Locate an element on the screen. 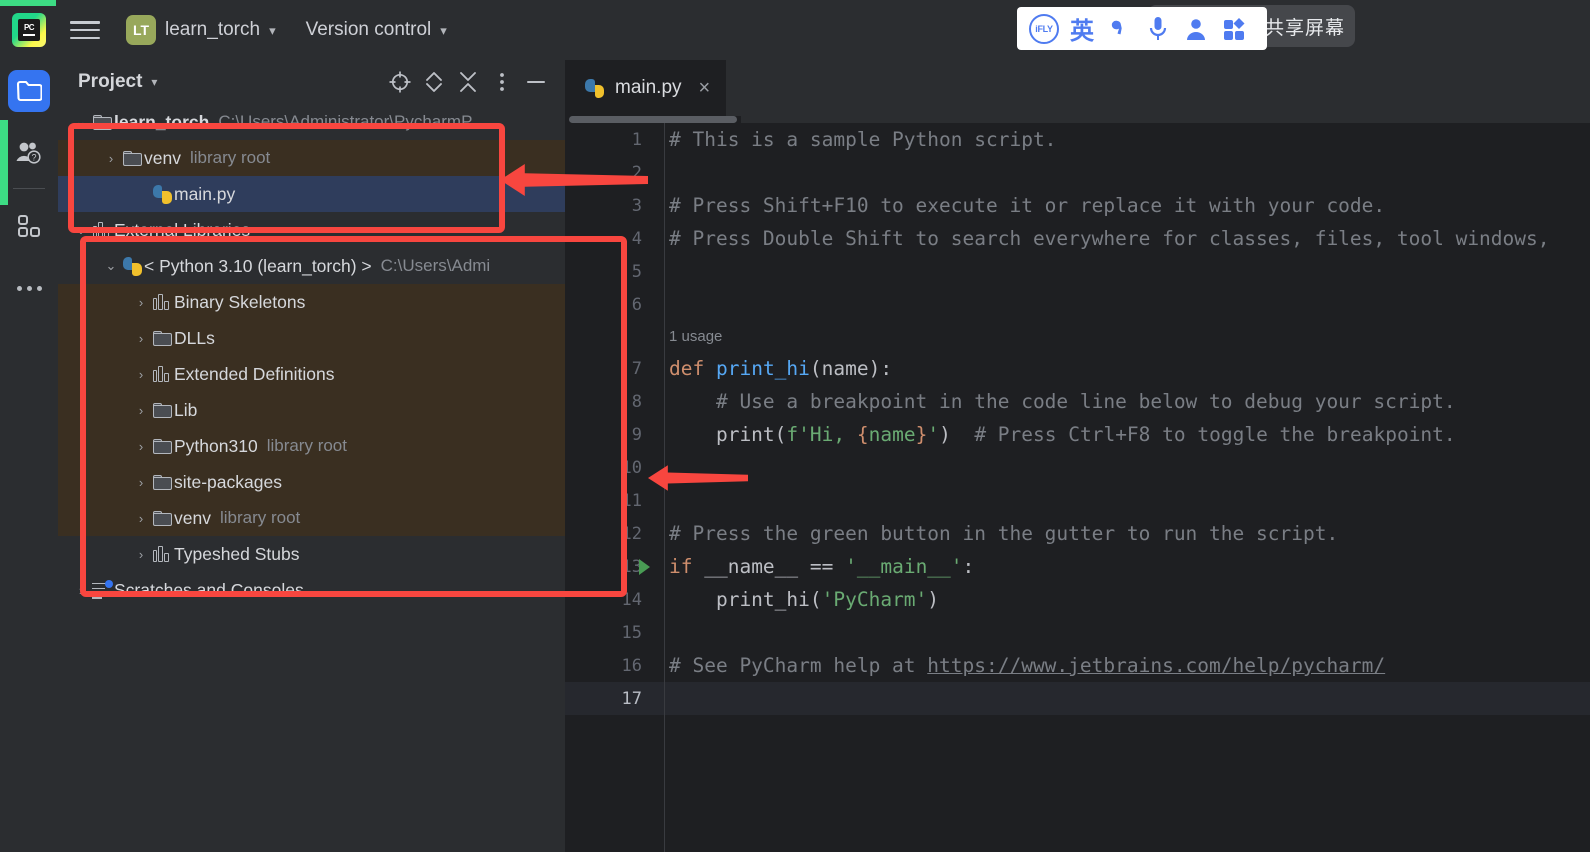 Image resolution: width=1590 pixels, height=852 pixels. project-selector: LT learn_torch ▾ is located at coordinates (201, 30).